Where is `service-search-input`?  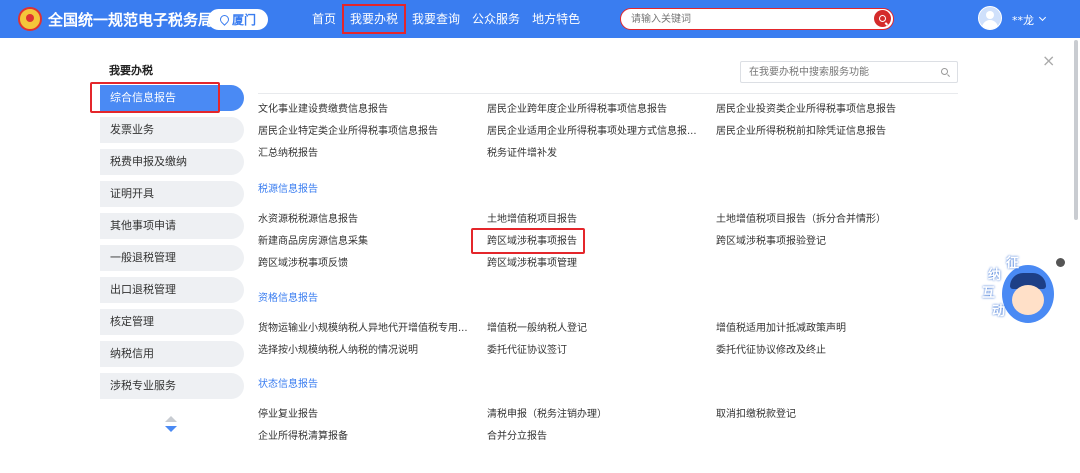 service-search-input is located at coordinates (839, 72).